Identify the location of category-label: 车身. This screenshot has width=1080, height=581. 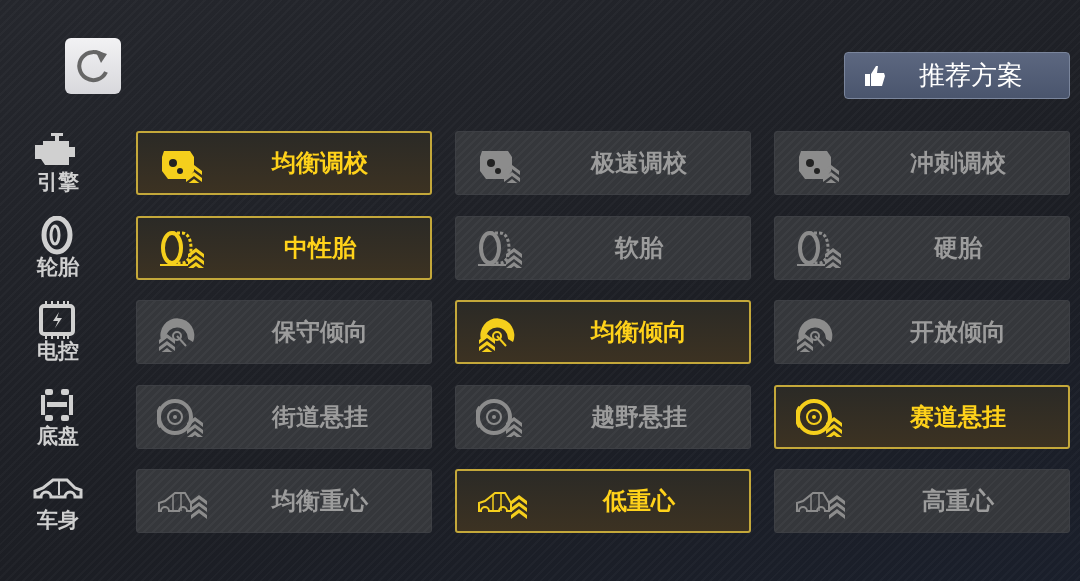
(58, 521).